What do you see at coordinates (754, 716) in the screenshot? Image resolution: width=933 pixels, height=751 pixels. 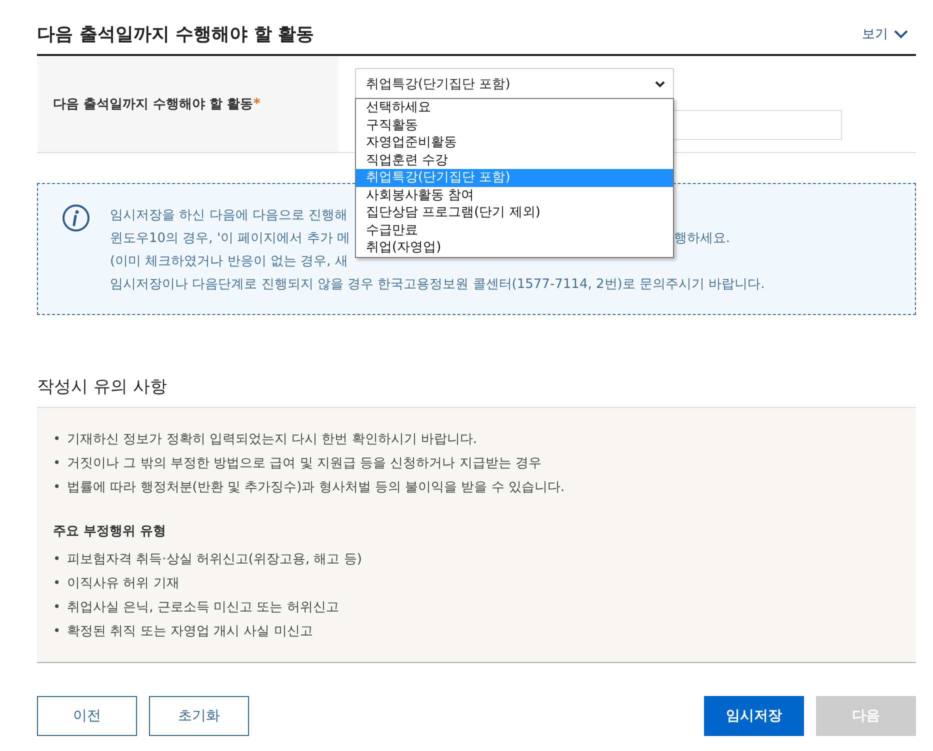 I see `action-button: 임시저장` at bounding box center [754, 716].